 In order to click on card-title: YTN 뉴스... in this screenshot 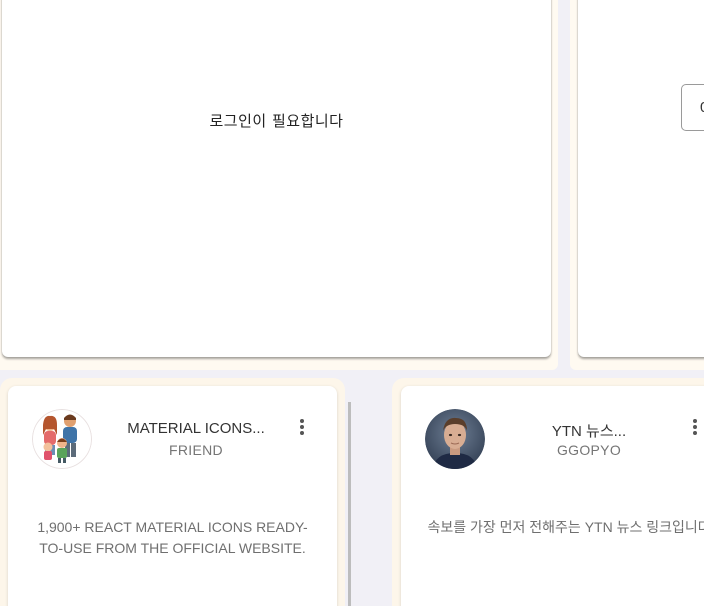, I will do `click(589, 431)`.